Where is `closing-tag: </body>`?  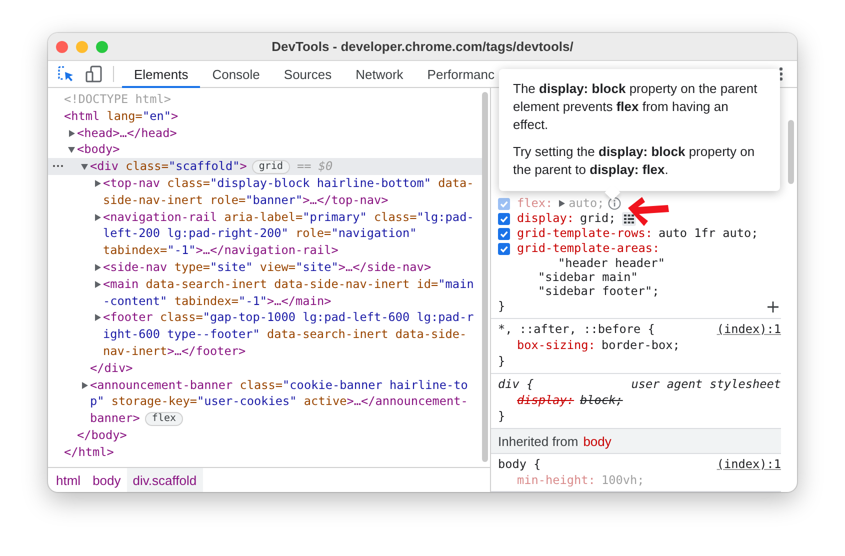 closing-tag: </body> is located at coordinates (102, 435).